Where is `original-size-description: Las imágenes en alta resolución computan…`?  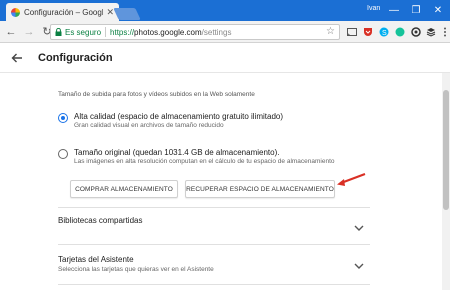
original-size-description: Las imágenes en alta resolución computan… is located at coordinates (204, 161).